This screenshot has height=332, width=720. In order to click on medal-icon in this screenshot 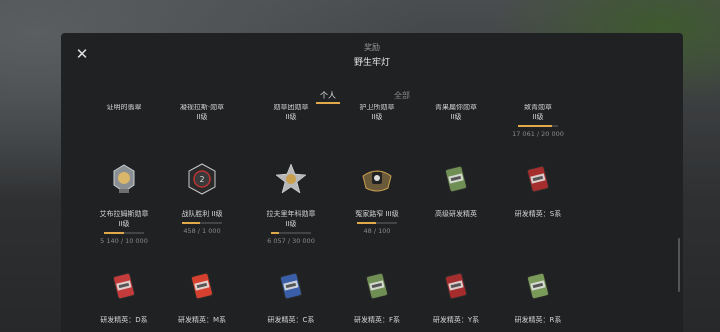, I will do `click(124, 179)`.